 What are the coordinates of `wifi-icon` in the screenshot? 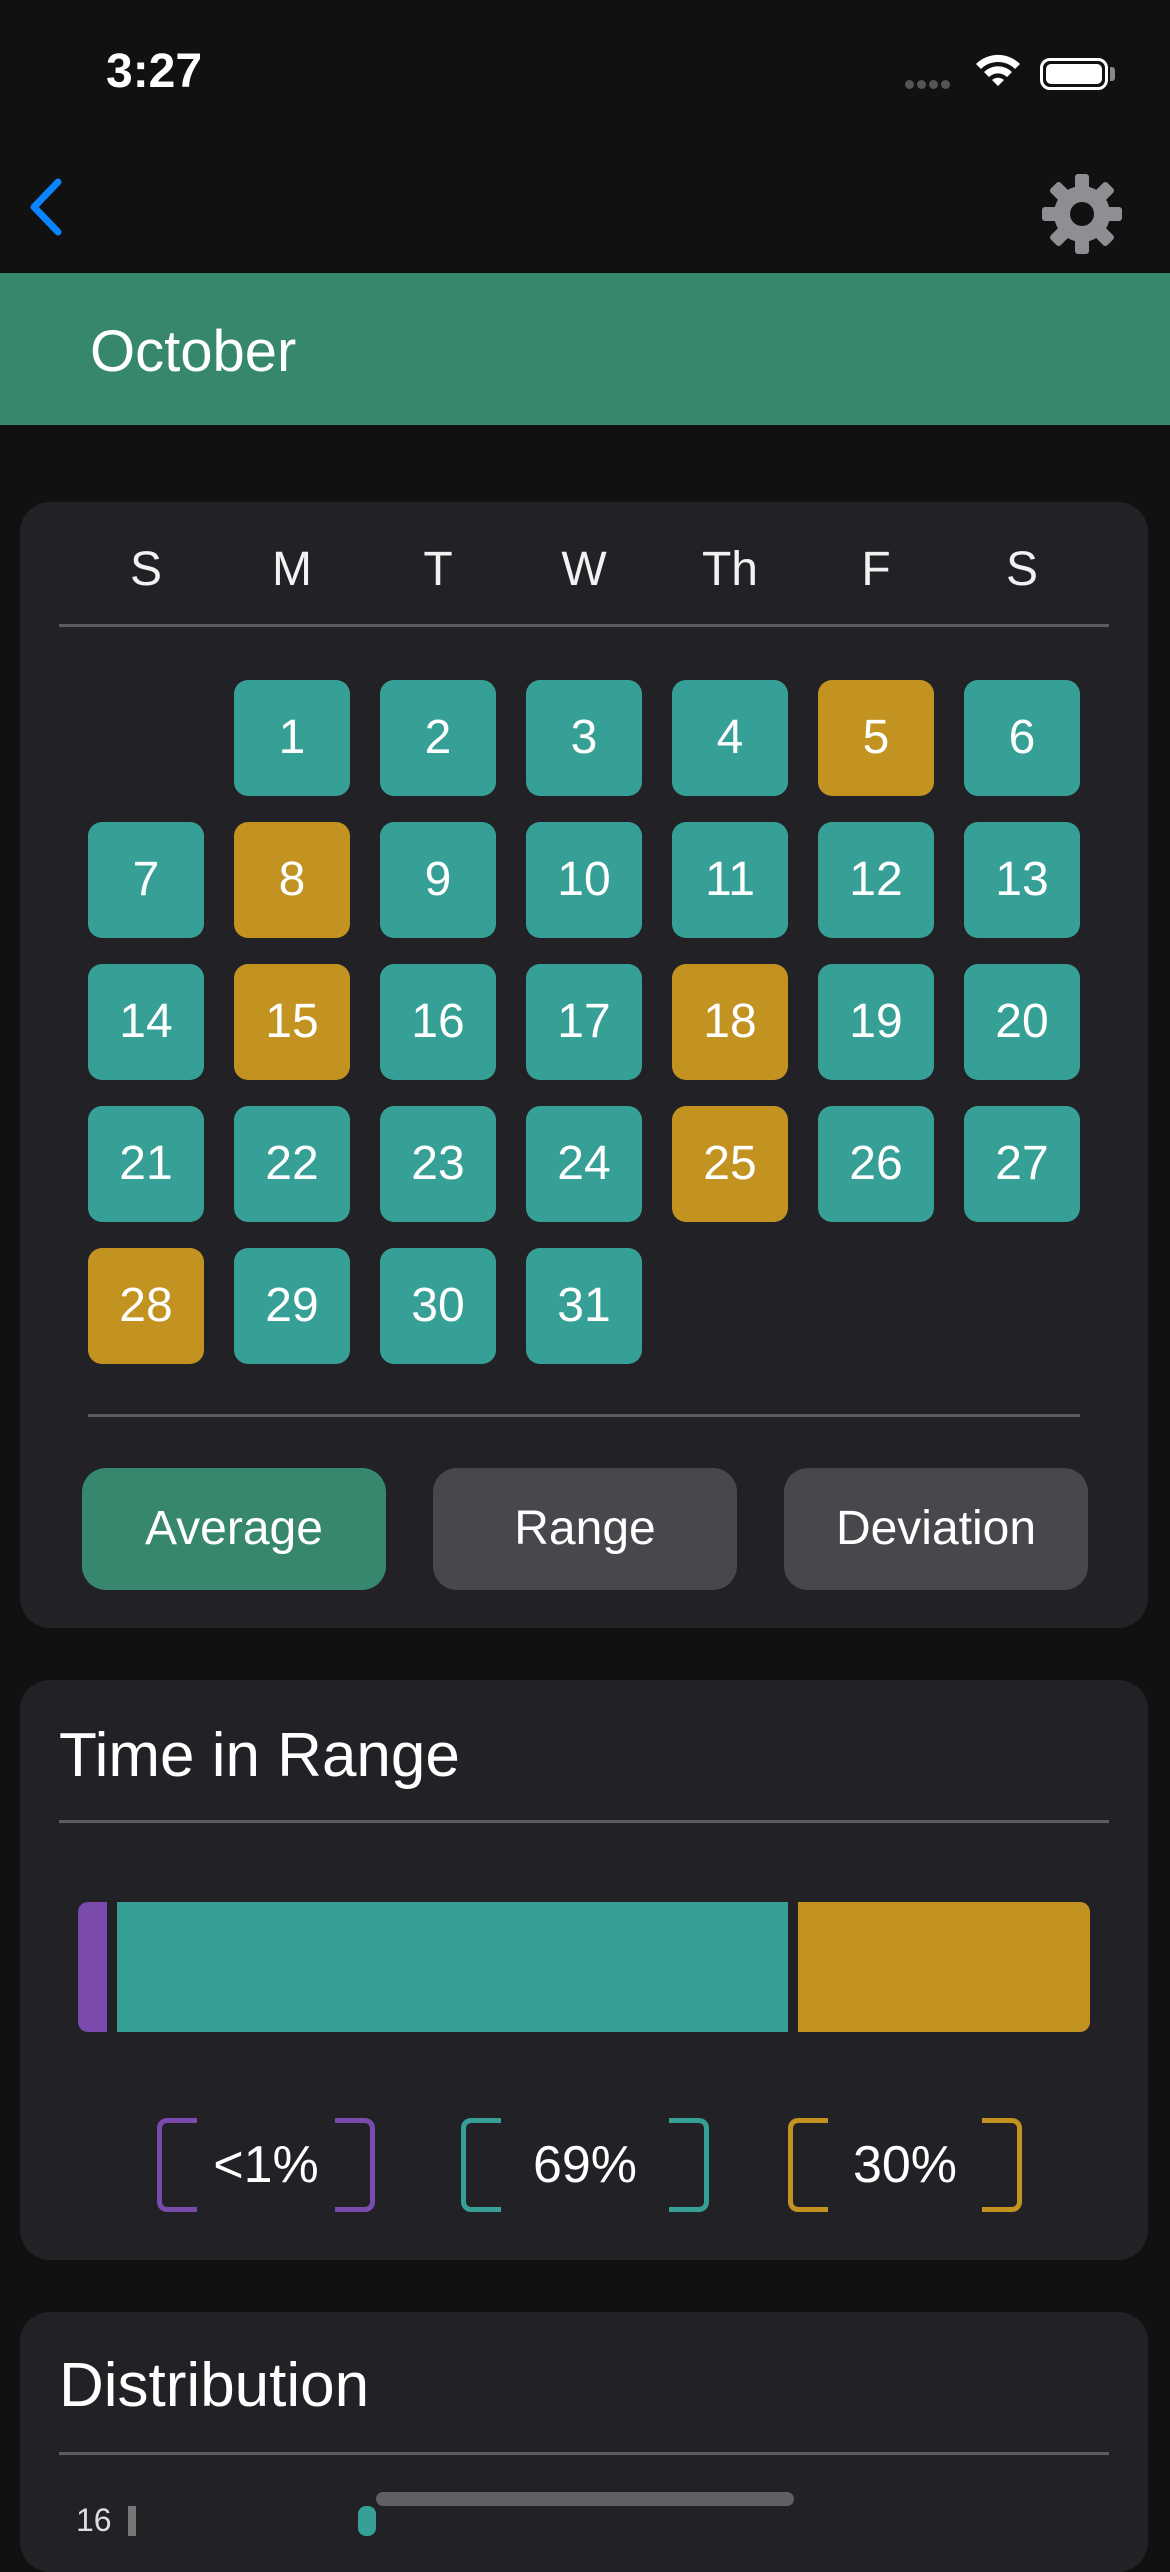 It's located at (998, 70).